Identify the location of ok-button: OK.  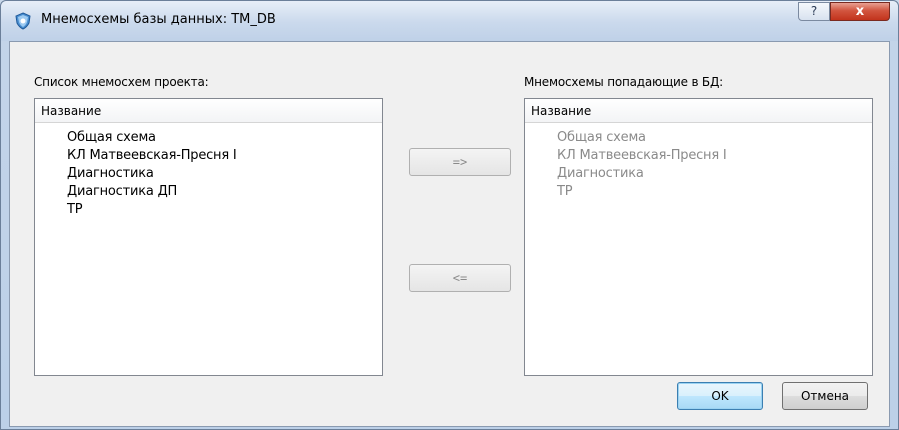
(720, 396).